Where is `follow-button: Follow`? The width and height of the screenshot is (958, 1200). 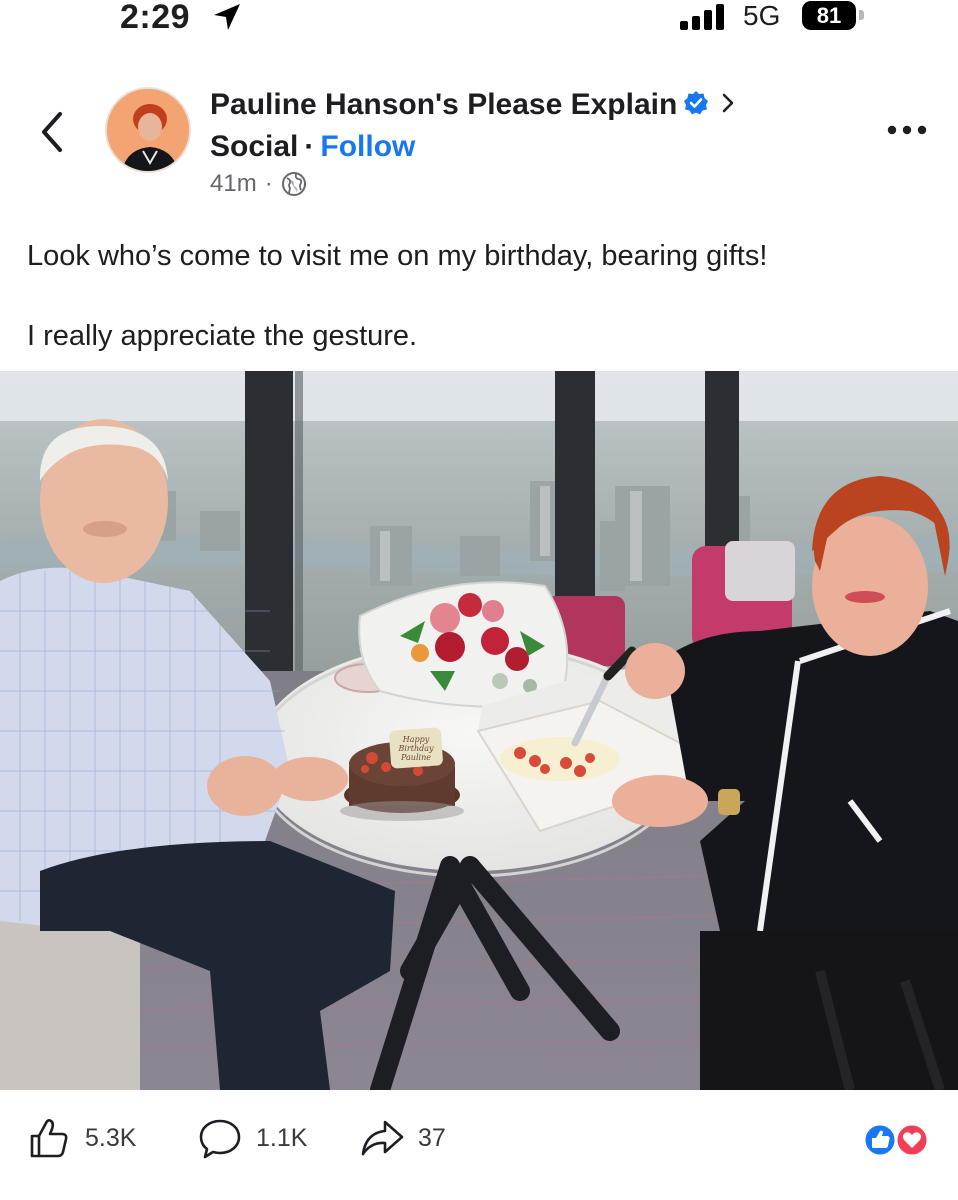 follow-button: Follow is located at coordinates (367, 146).